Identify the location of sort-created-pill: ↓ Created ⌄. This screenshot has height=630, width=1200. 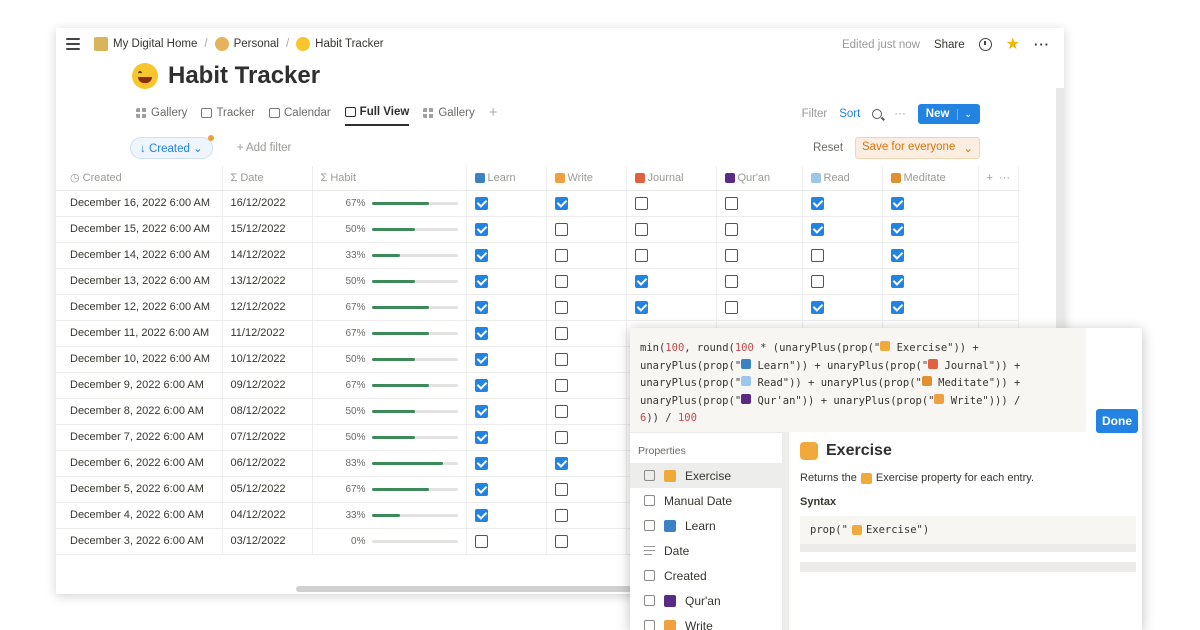
(172, 147).